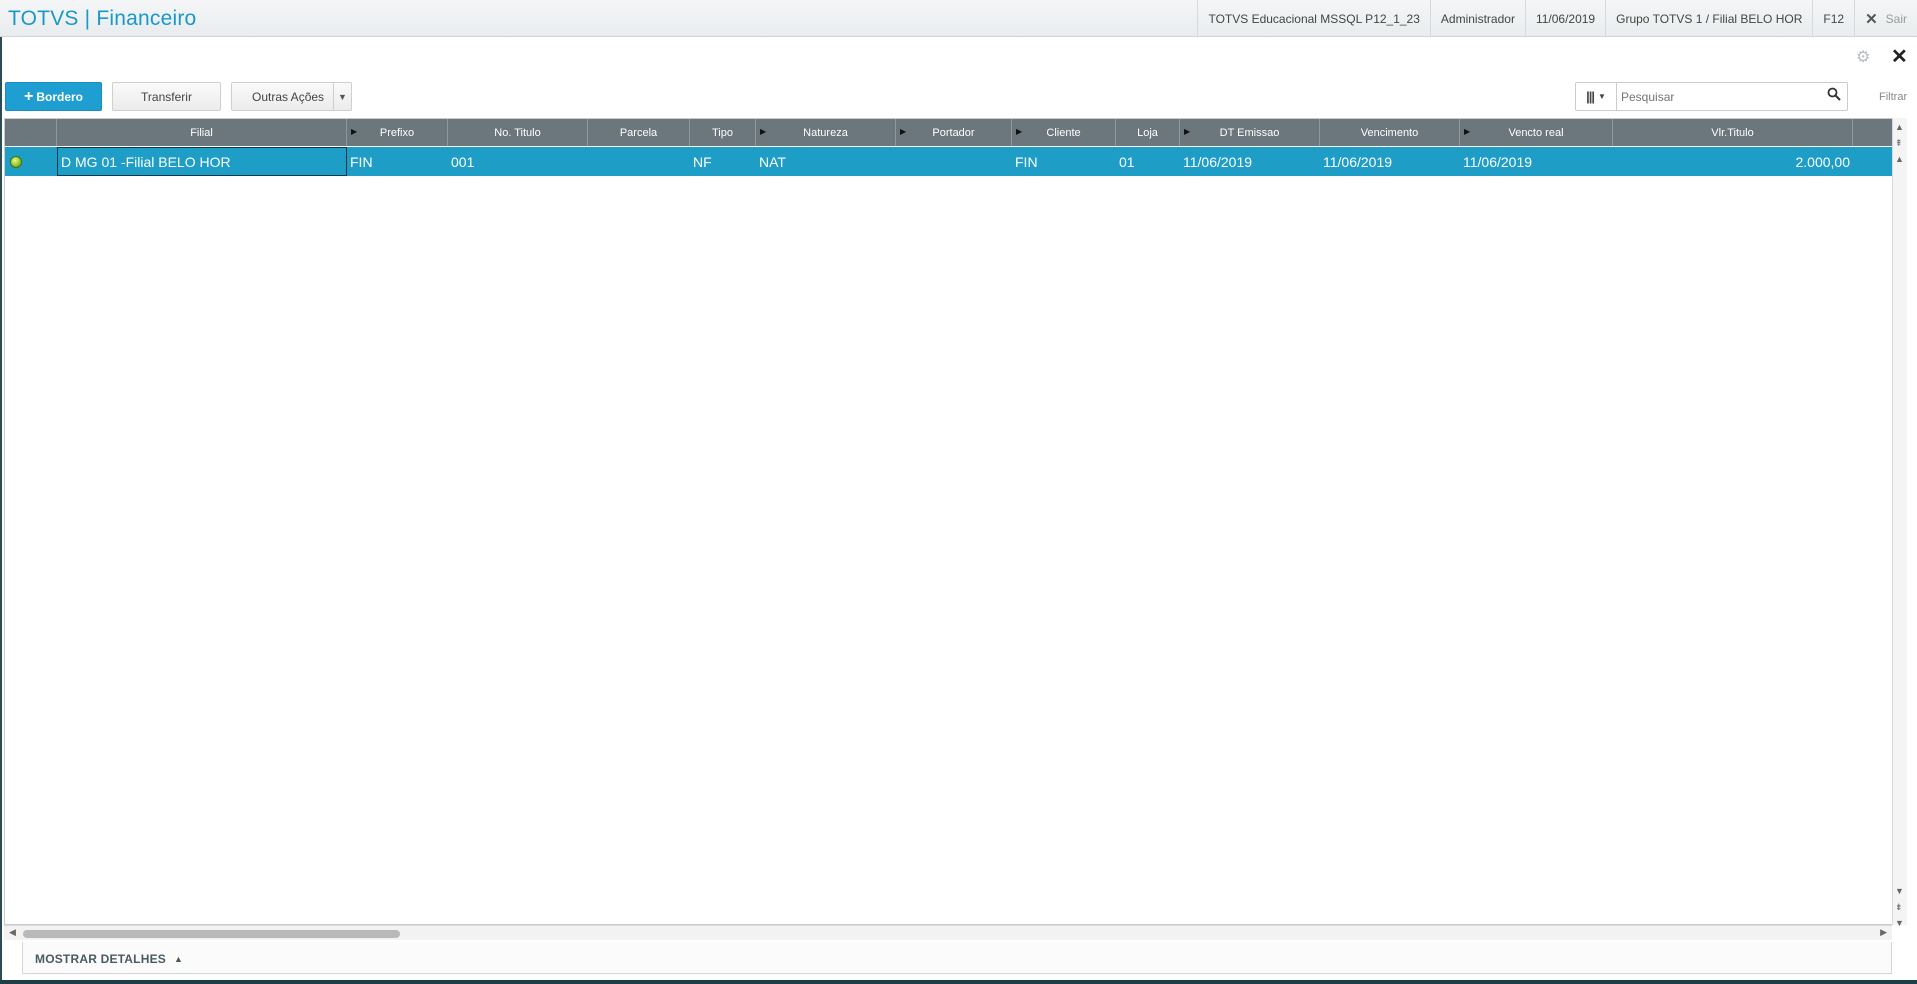 The width and height of the screenshot is (1917, 984). What do you see at coordinates (1, 492) in the screenshot?
I see `window-frame-left` at bounding box center [1, 492].